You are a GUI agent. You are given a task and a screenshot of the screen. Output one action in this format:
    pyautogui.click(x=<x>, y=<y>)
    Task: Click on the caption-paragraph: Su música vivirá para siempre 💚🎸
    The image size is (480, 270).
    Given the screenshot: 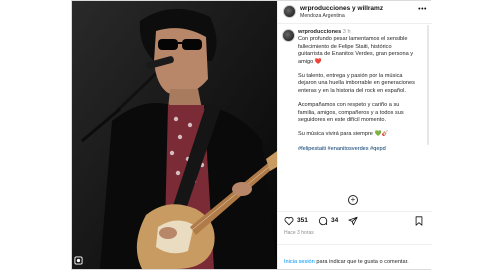 What is the action you would take?
    pyautogui.click(x=343, y=134)
    